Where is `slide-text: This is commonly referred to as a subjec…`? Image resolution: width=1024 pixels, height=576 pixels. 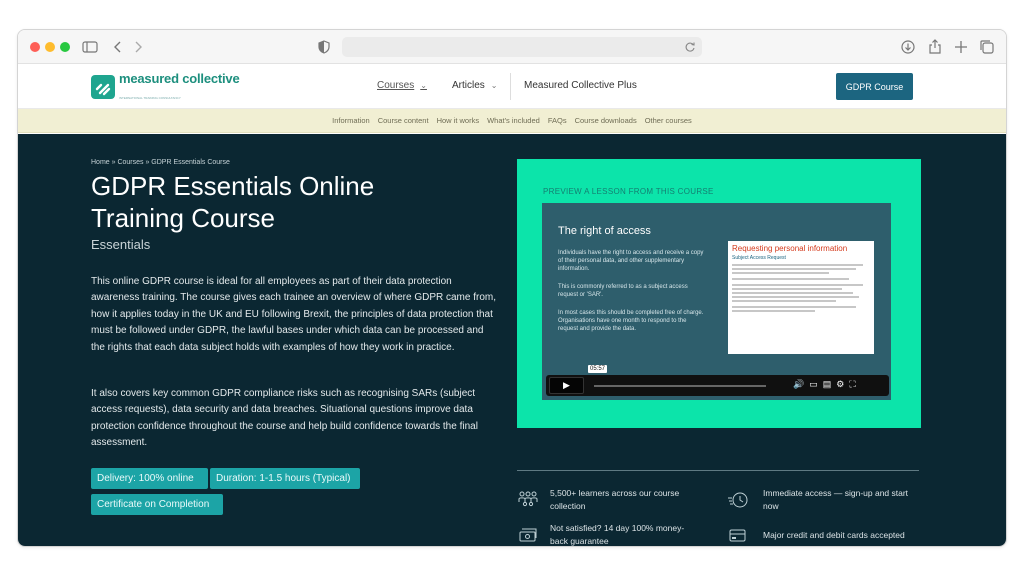 slide-text: This is commonly referred to as a subjec… is located at coordinates (623, 291).